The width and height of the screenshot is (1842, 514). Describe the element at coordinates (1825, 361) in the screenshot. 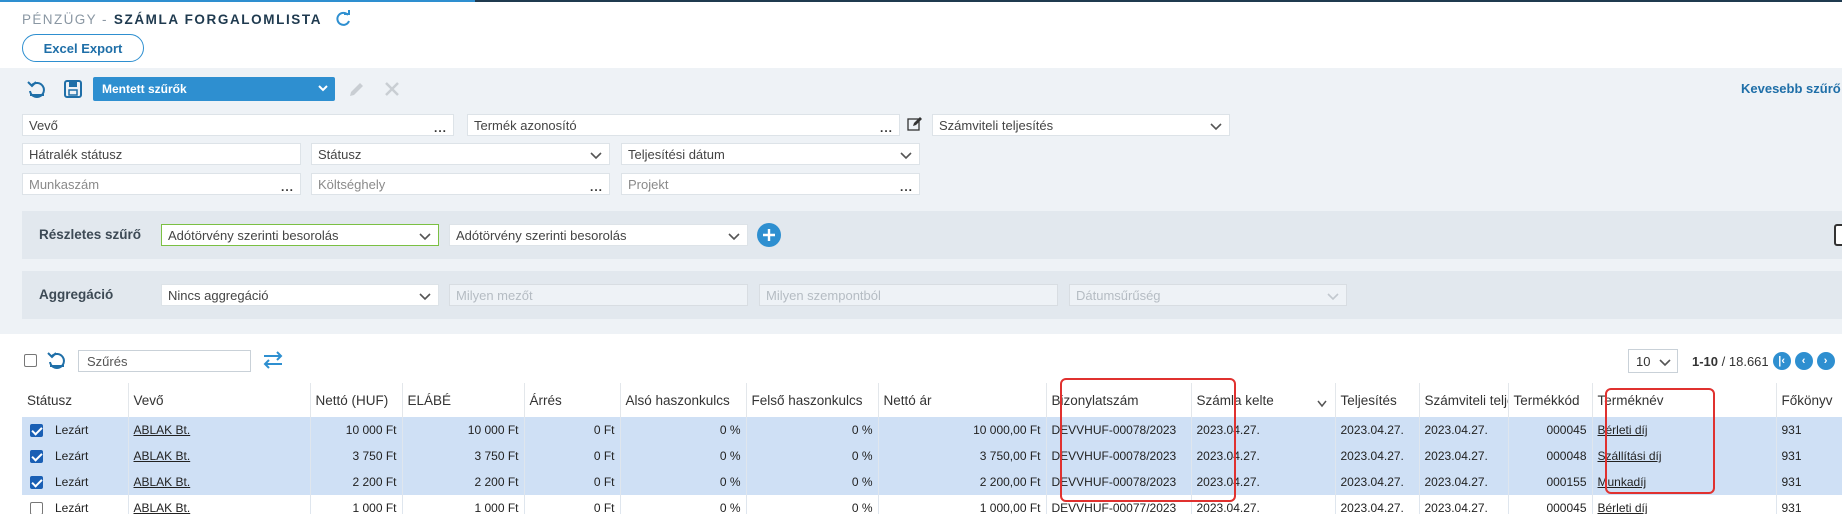

I see `next-page-icon: ›` at that location.